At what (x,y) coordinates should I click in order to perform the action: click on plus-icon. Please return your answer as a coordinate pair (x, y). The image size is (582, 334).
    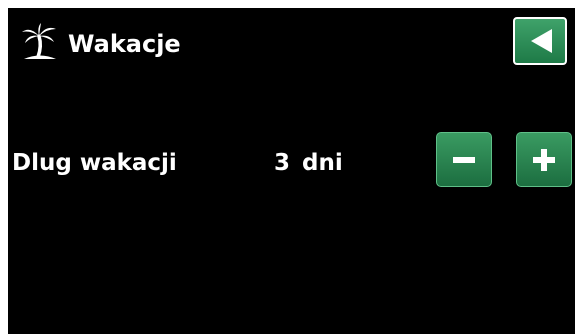
    Looking at the image, I should click on (544, 160).